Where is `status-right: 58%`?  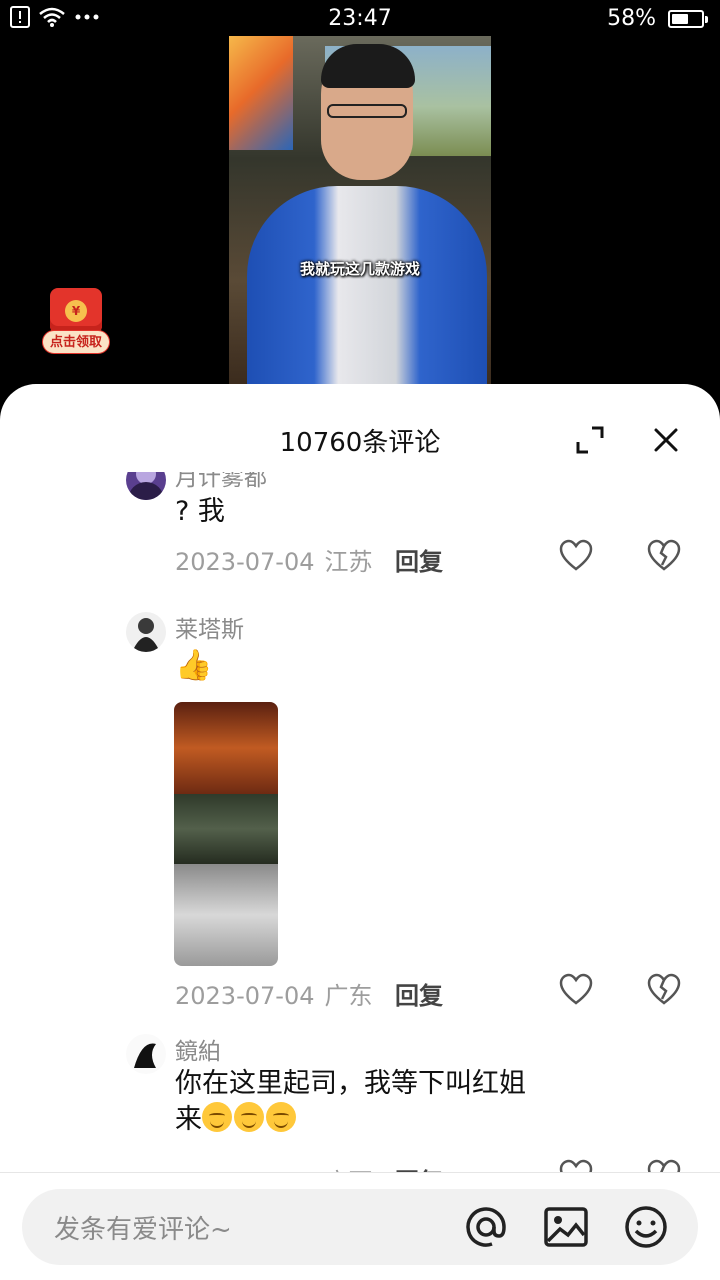
status-right: 58% is located at coordinates (657, 18).